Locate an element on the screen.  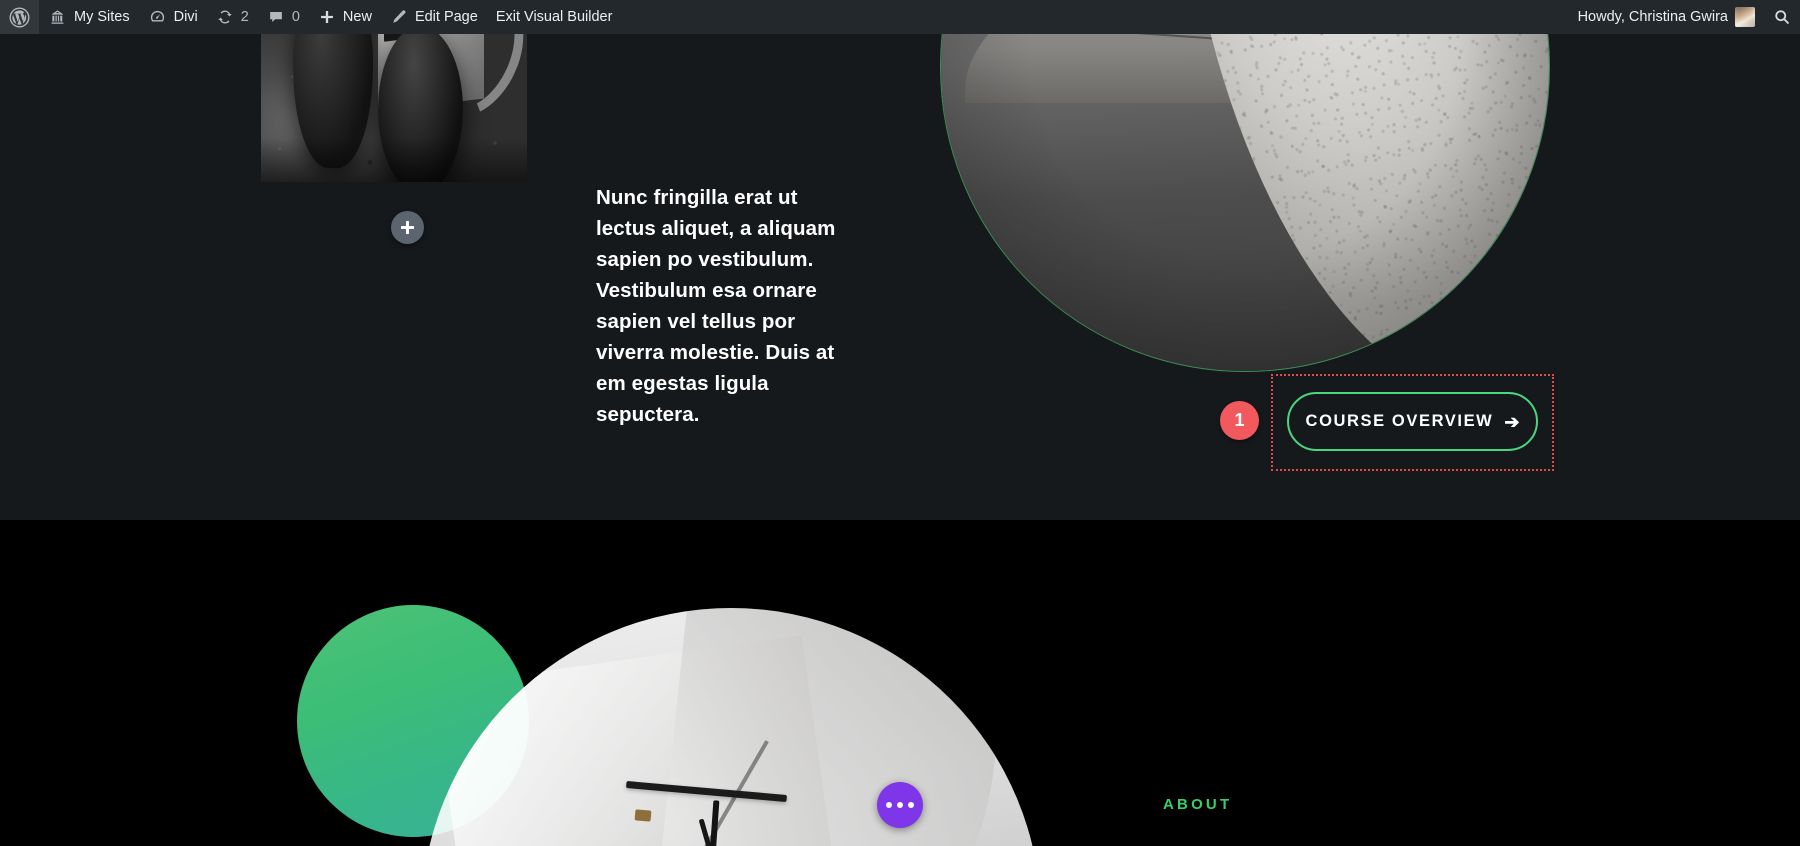
module-number-badge: 1 is located at coordinates (1239, 420).